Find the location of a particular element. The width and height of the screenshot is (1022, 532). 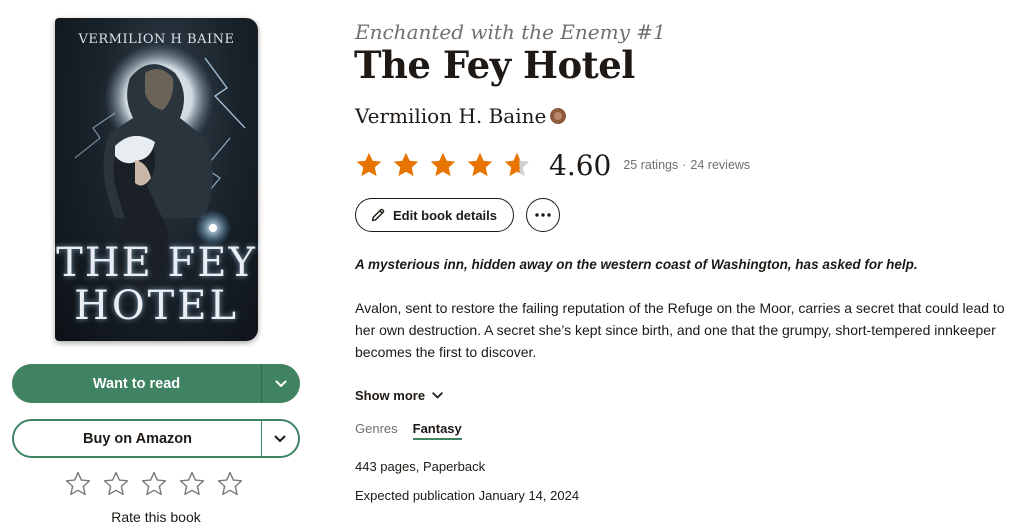

book-title: The Fey Hotel is located at coordinates (494, 65).